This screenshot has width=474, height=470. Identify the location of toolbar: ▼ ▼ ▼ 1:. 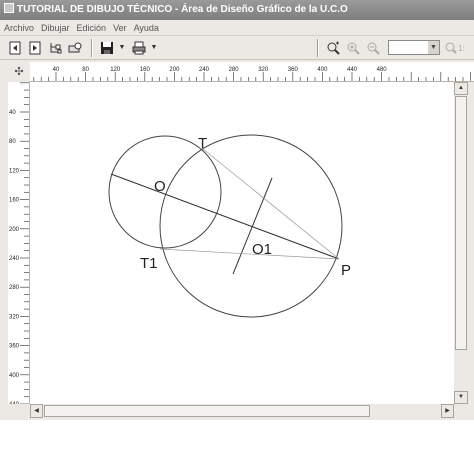
(237, 48).